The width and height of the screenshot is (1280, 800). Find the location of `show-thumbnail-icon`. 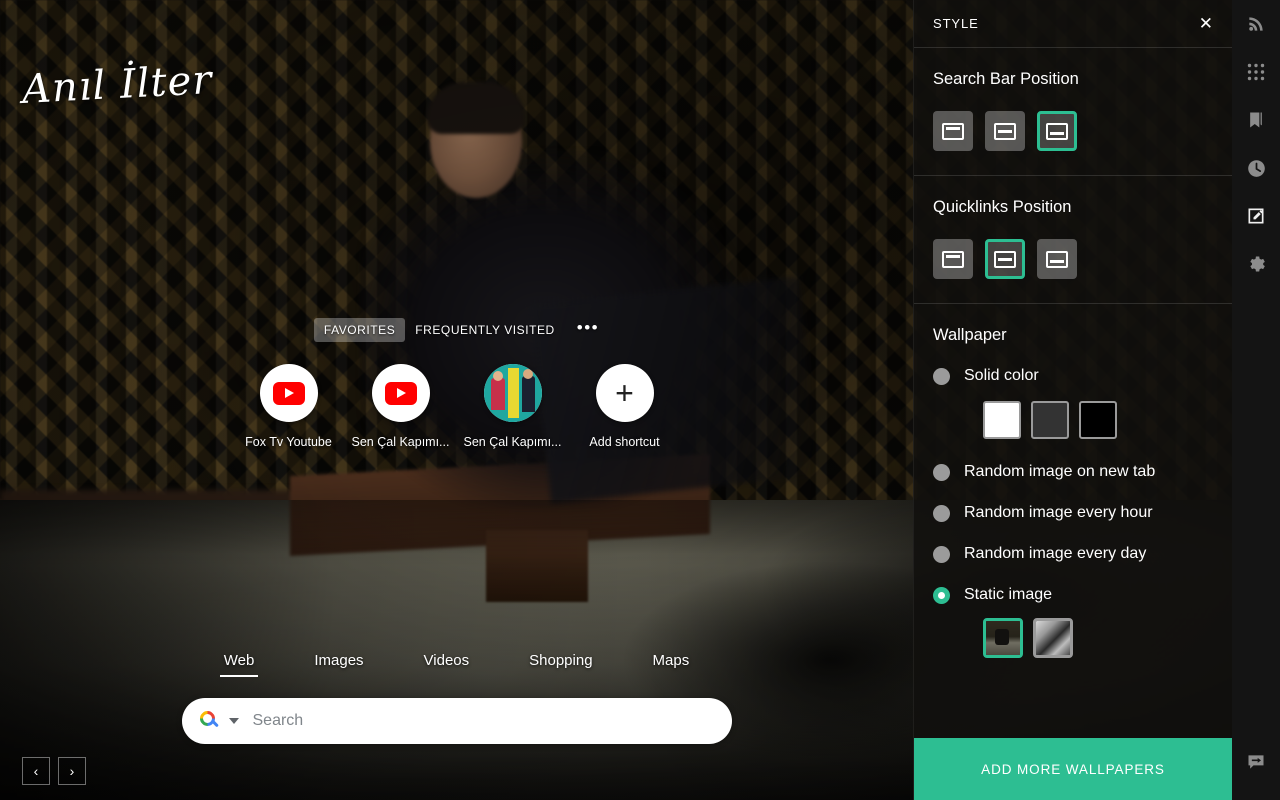

show-thumbnail-icon is located at coordinates (512, 393).